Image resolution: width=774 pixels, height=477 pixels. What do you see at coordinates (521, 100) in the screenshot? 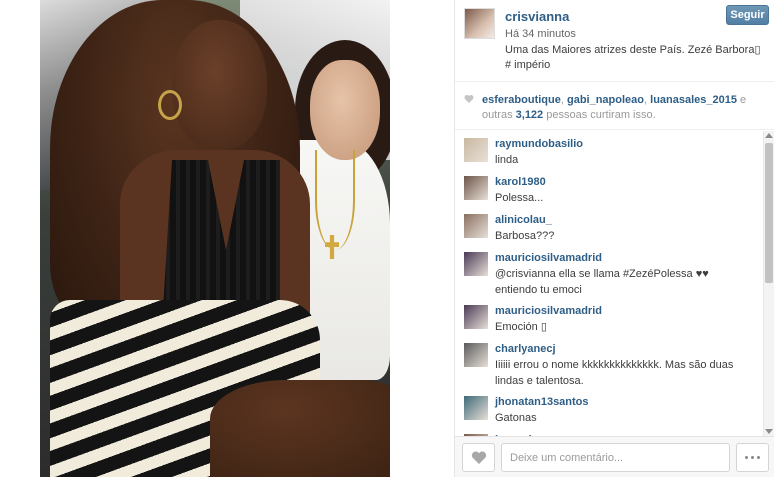
I see `liker-username: esferaboutique` at bounding box center [521, 100].